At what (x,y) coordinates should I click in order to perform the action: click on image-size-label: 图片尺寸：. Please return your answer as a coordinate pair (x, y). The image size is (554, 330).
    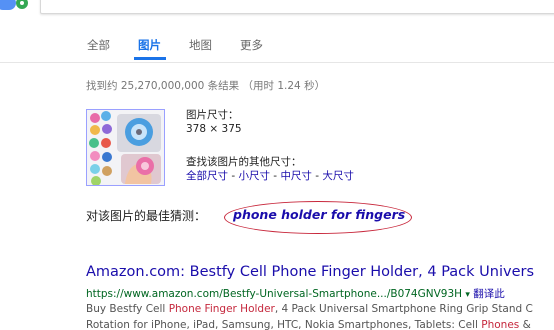
    Looking at the image, I should click on (212, 115).